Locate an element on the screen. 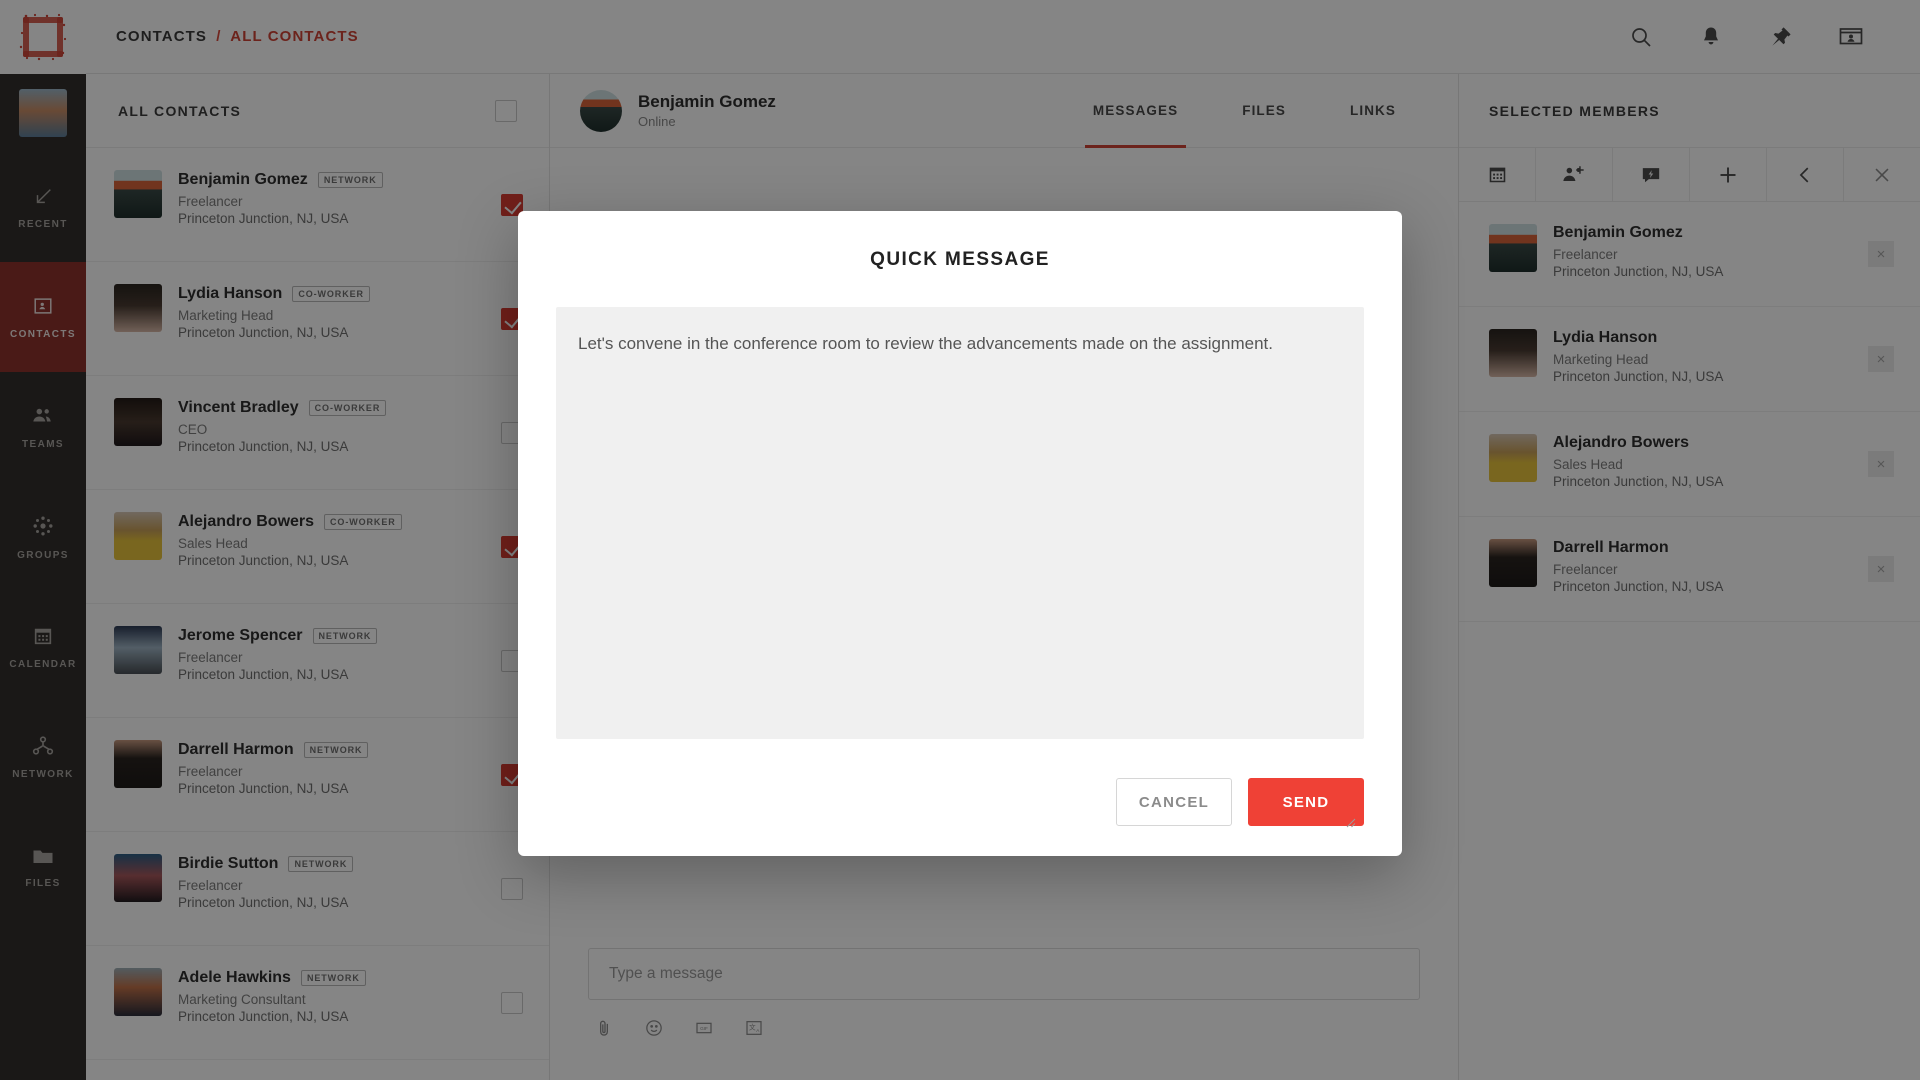  send-button: SEND is located at coordinates (1306, 802).